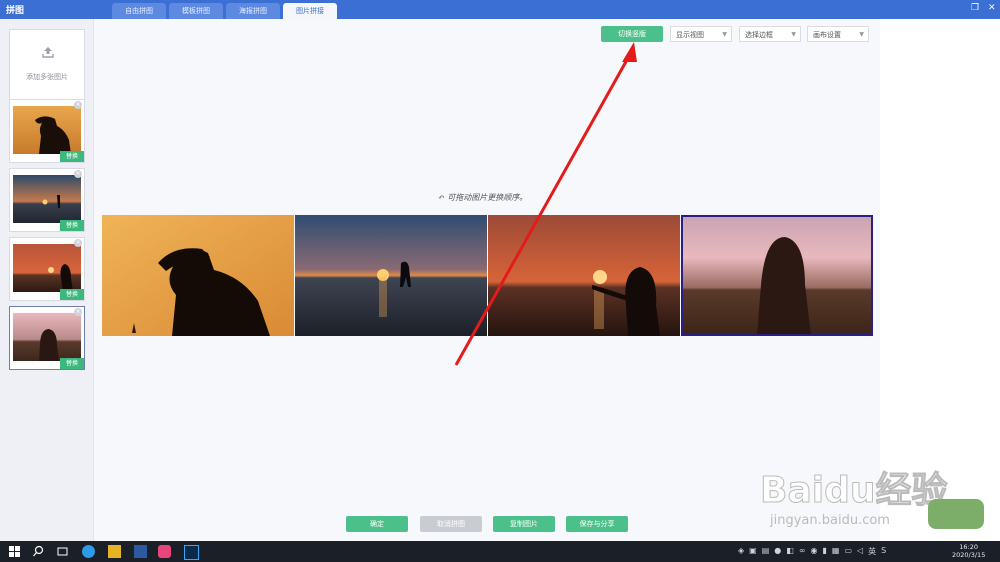  I want to click on beach-sunset-photo, so click(391, 275).